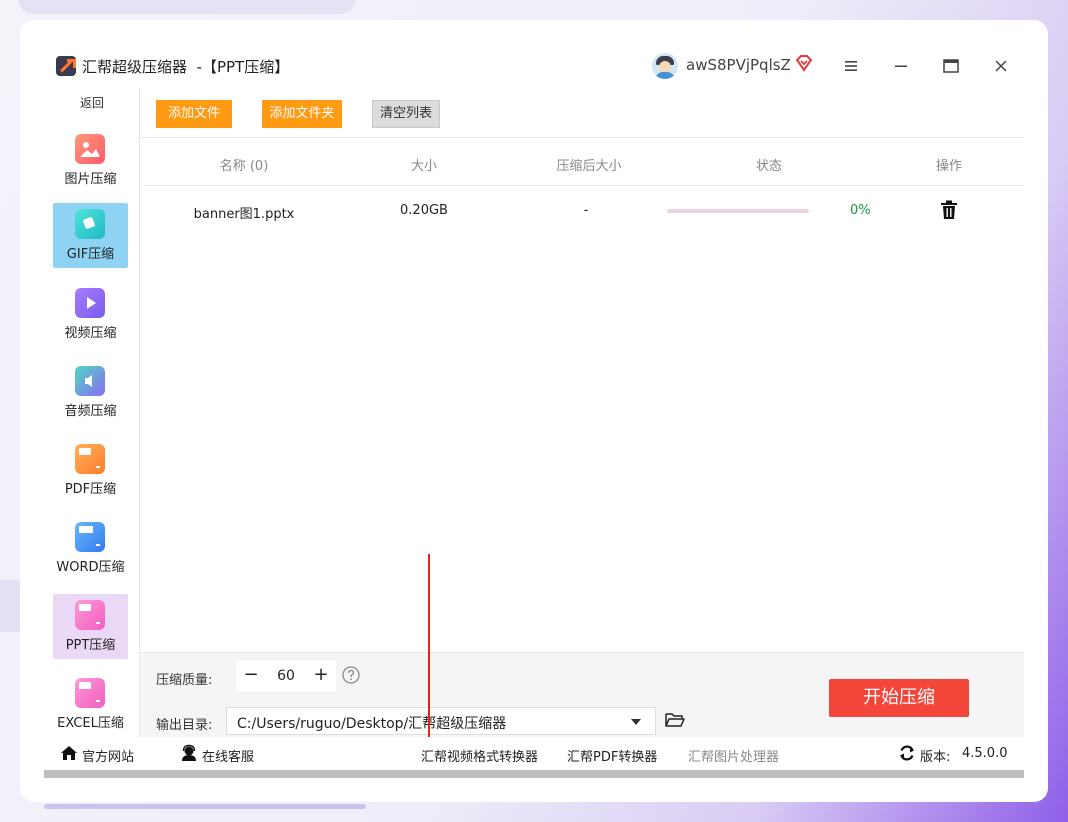 Image resolution: width=1068 pixels, height=822 pixels. What do you see at coordinates (636, 722) in the screenshot?
I see `chevron-down-icon` at bounding box center [636, 722].